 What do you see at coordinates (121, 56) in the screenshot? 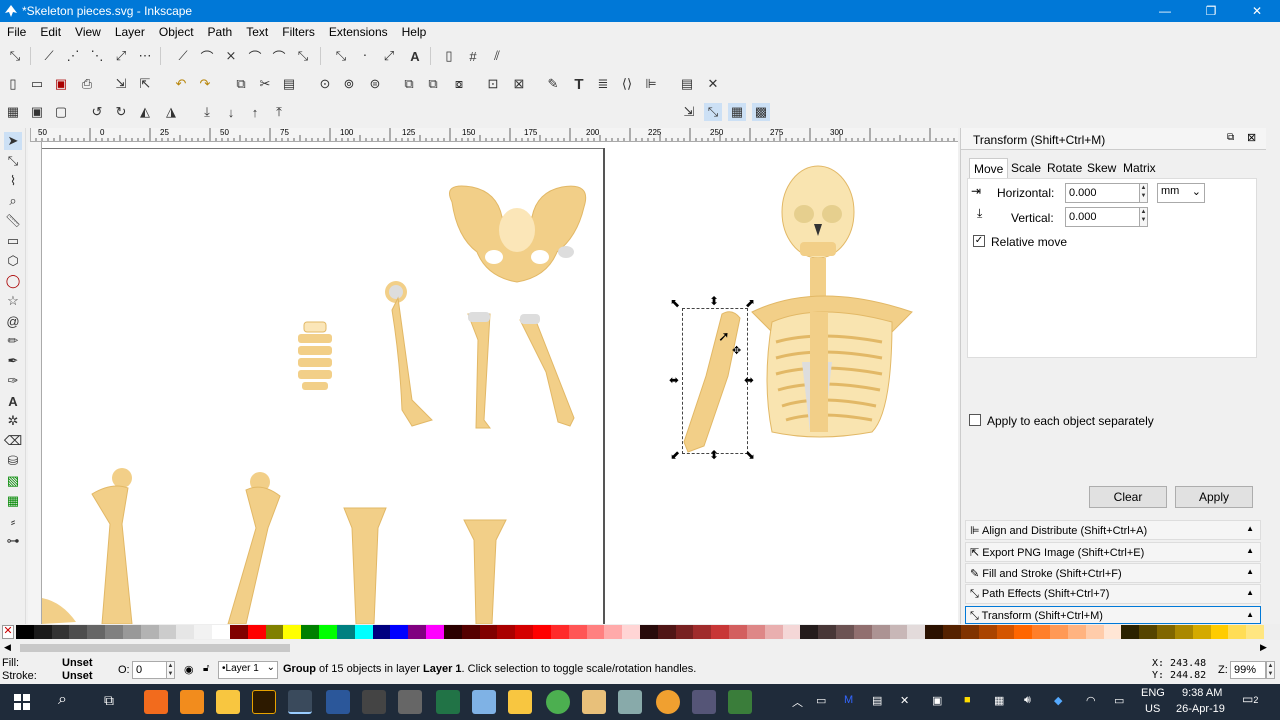
I see `snap-bbox-midpoint-icon: ⤢` at bounding box center [121, 56].